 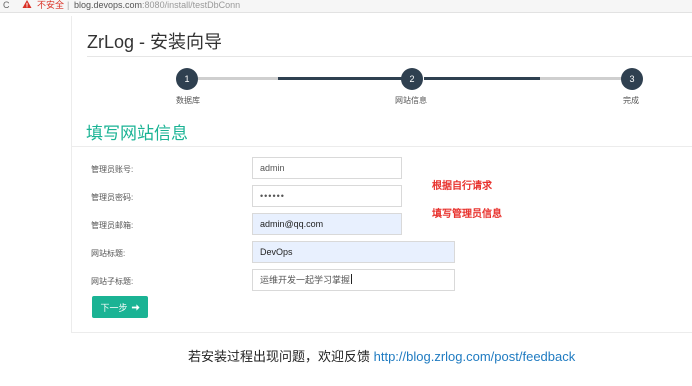 I want to click on title-divider, so click(x=389, y=56).